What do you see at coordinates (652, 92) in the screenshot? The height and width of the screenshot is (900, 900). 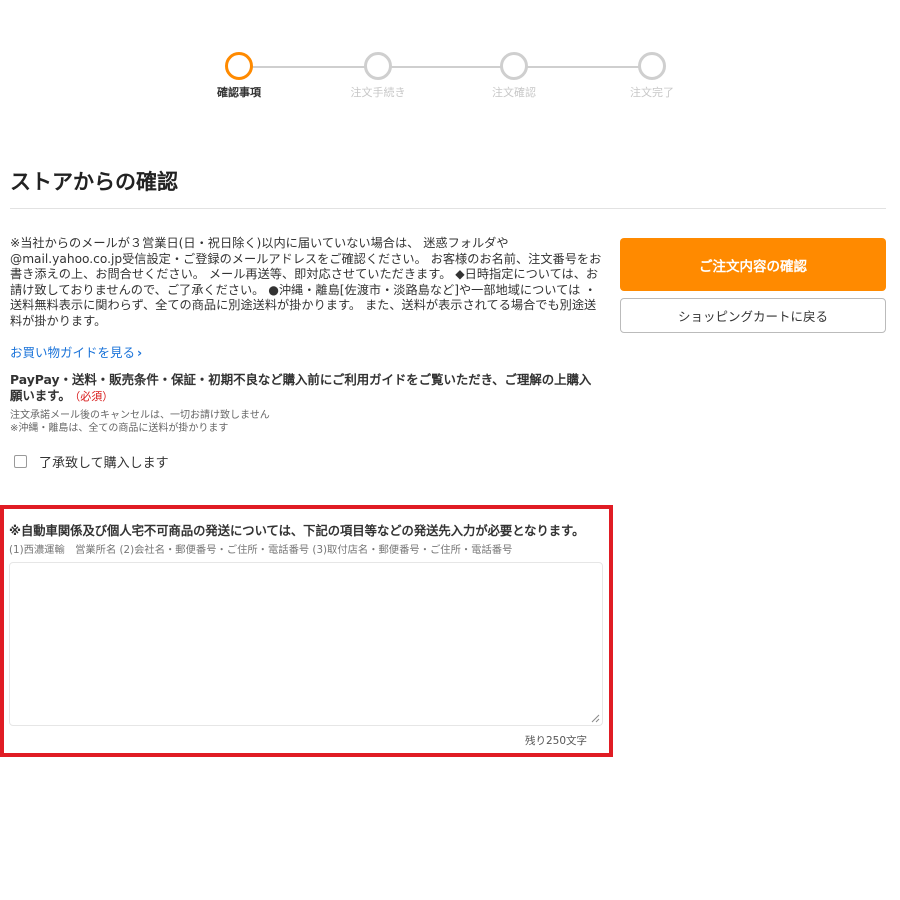 I see `step-label: 注文完了` at bounding box center [652, 92].